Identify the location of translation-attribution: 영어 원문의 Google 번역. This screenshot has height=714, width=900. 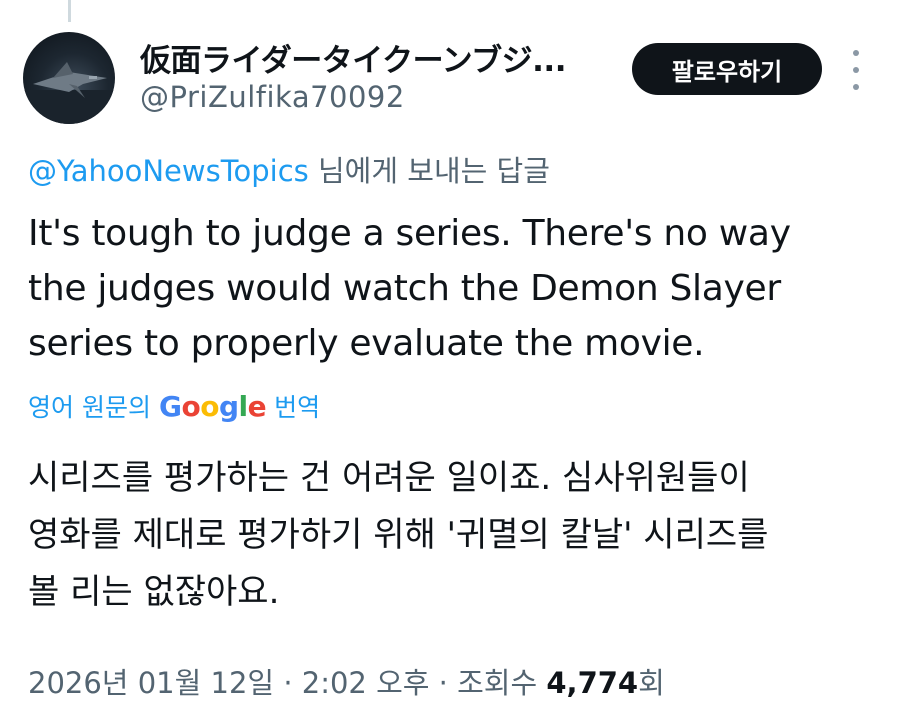
(174, 406).